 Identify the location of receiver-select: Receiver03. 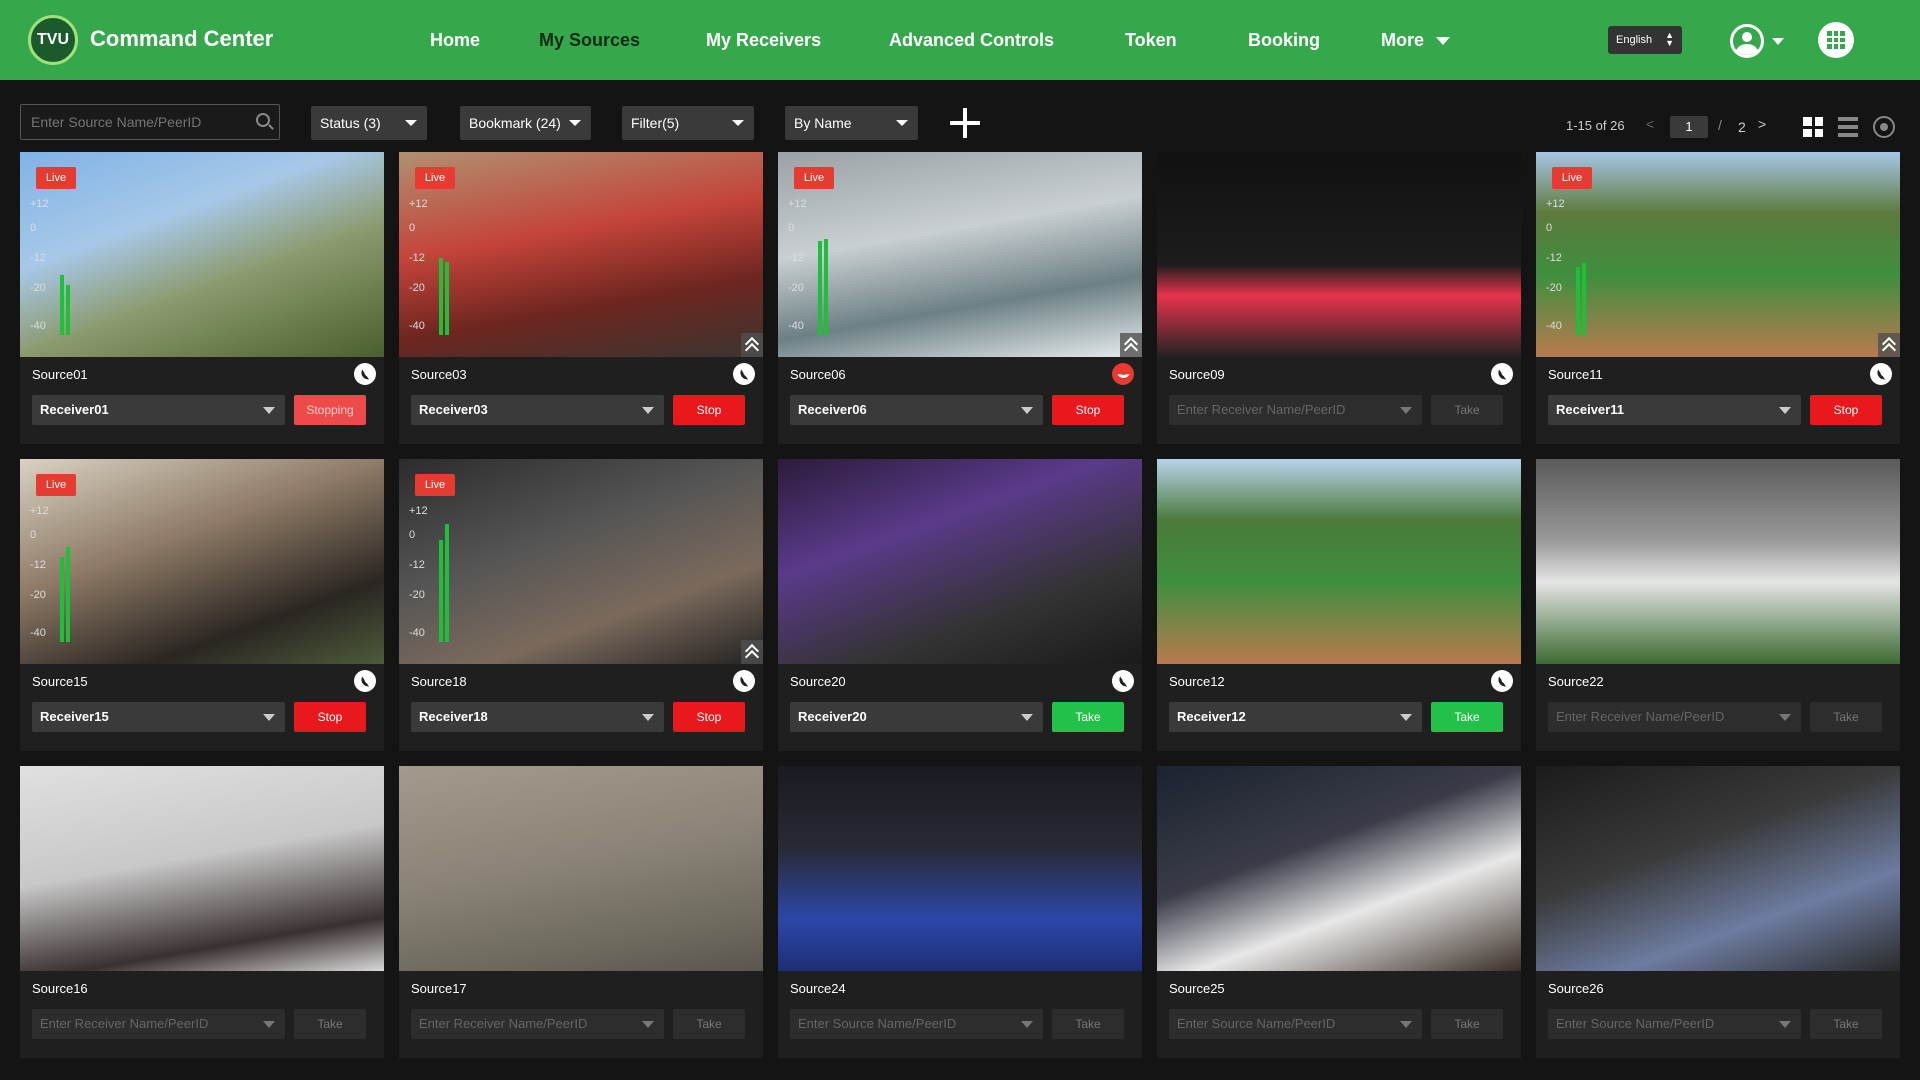
(537, 410).